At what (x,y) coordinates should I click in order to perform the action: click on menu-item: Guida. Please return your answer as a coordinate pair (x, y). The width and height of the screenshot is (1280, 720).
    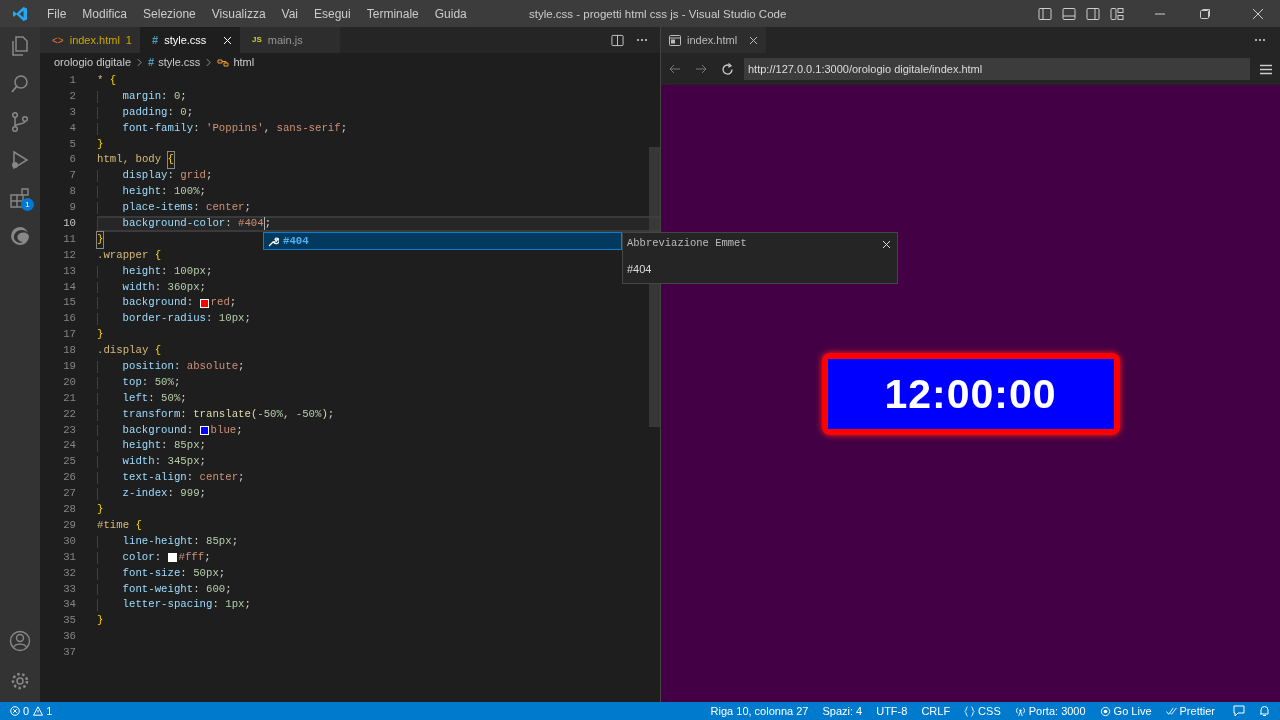
    Looking at the image, I should click on (450, 13).